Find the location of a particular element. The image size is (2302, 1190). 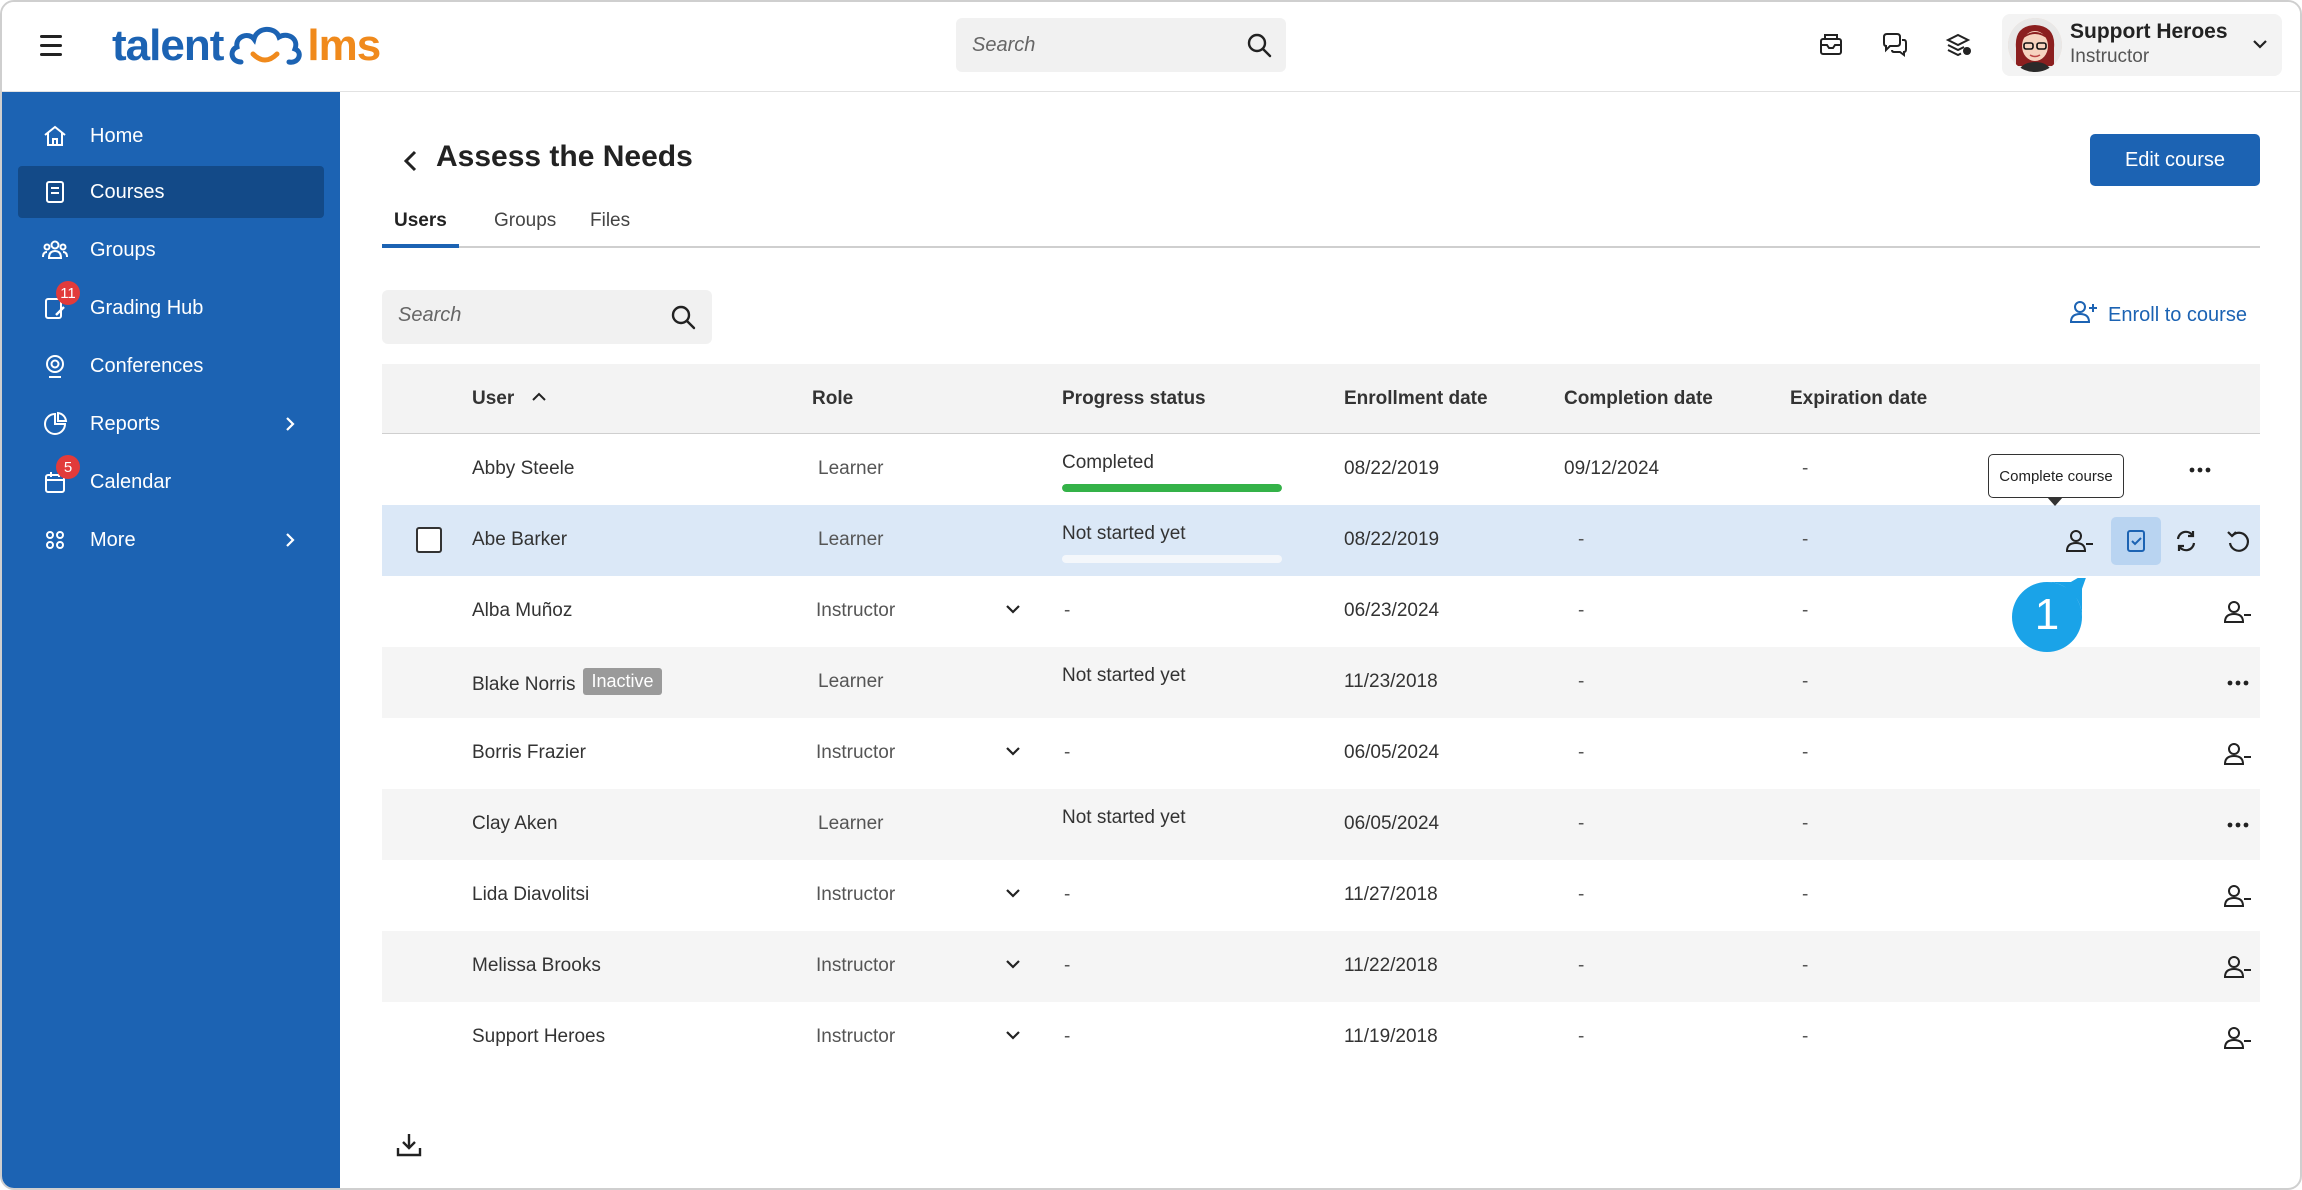

hamburger-menu-icon is located at coordinates (55, 45).